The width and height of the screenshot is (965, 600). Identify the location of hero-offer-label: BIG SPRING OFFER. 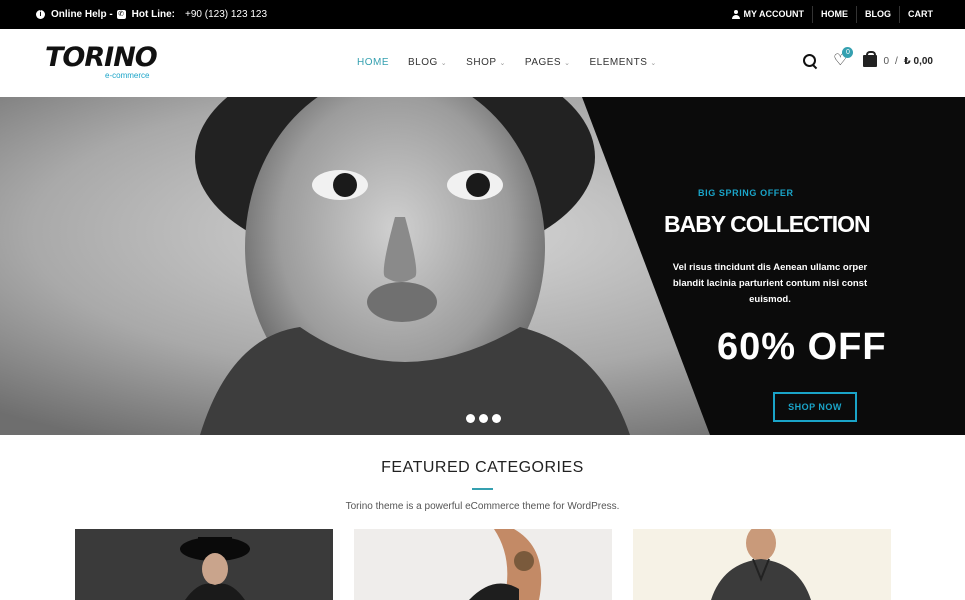
(746, 193).